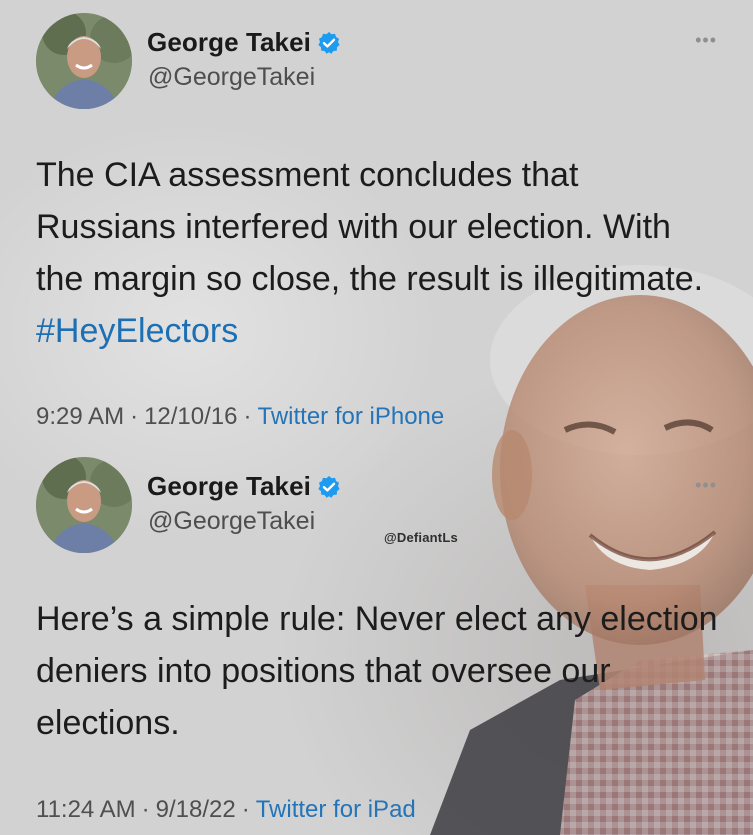  What do you see at coordinates (421, 537) in the screenshot?
I see `watermark: @DefiantLs` at bounding box center [421, 537].